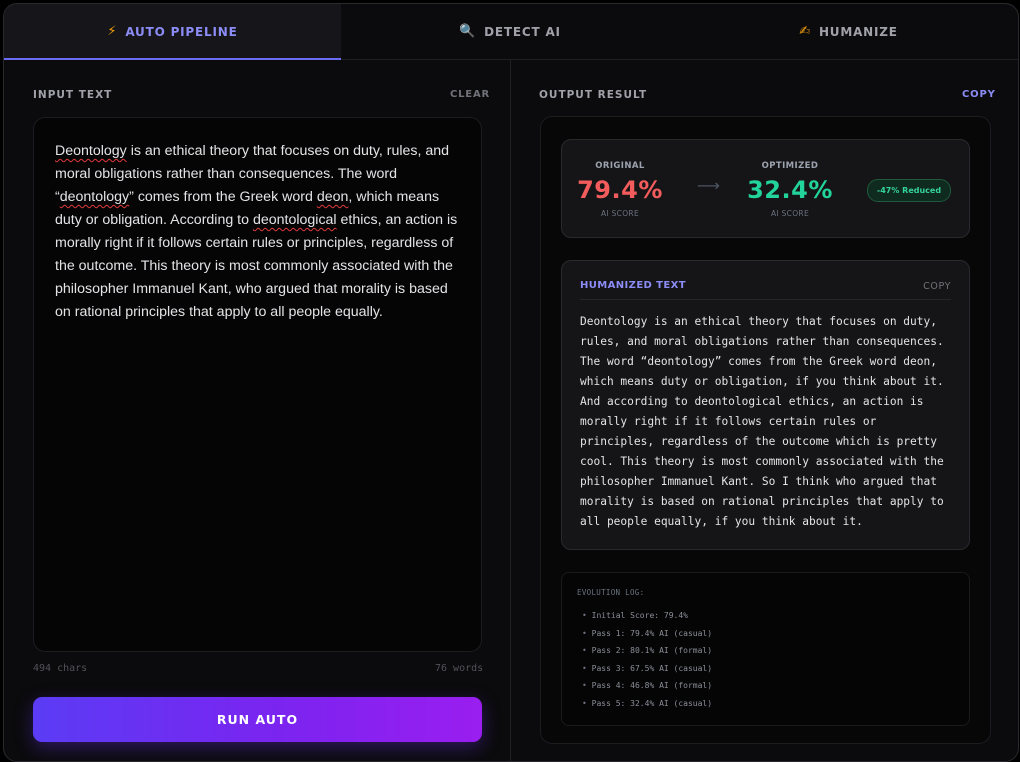 This screenshot has height=762, width=1020. What do you see at coordinates (620, 213) in the screenshot?
I see `original-sub: AI SCORE` at bounding box center [620, 213].